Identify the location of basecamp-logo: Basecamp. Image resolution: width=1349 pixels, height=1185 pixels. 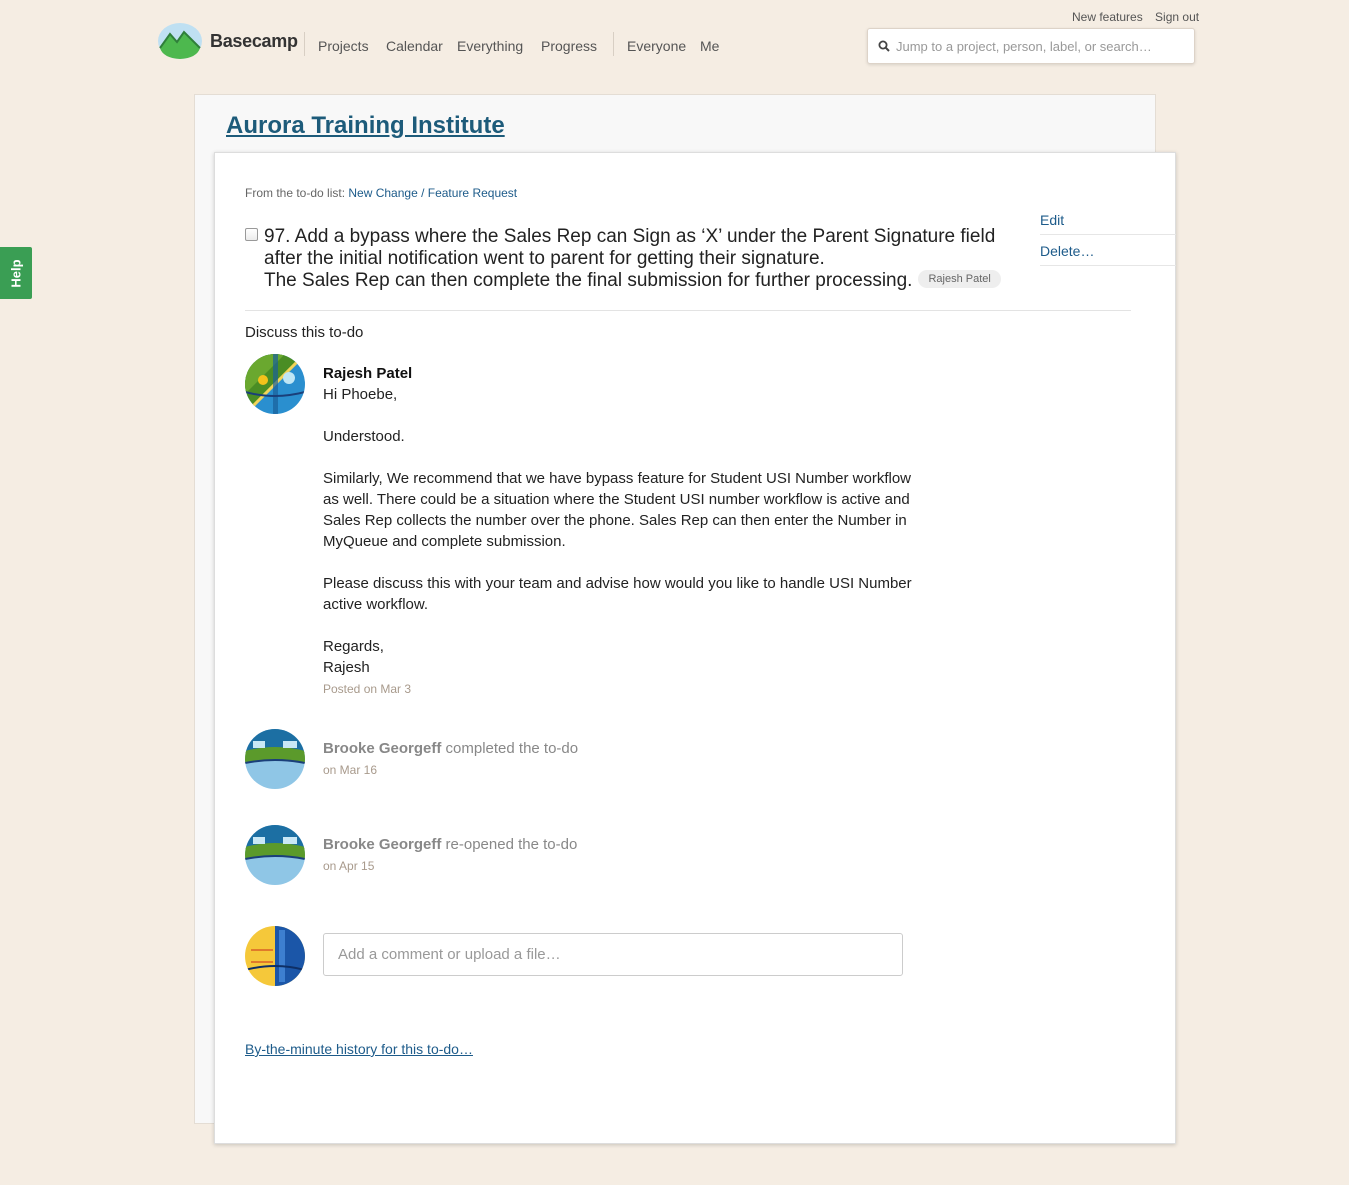
(227, 41).